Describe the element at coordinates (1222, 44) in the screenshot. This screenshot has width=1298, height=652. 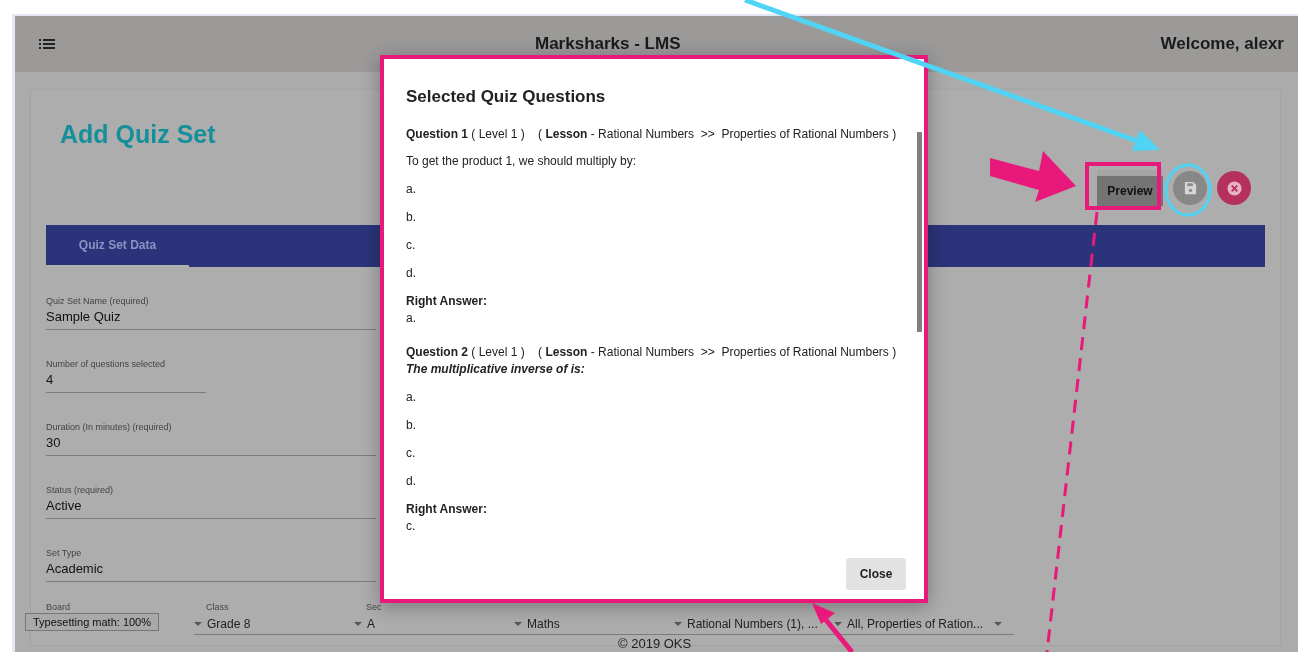
I see `welcome-text: Welcome, alexr` at that location.